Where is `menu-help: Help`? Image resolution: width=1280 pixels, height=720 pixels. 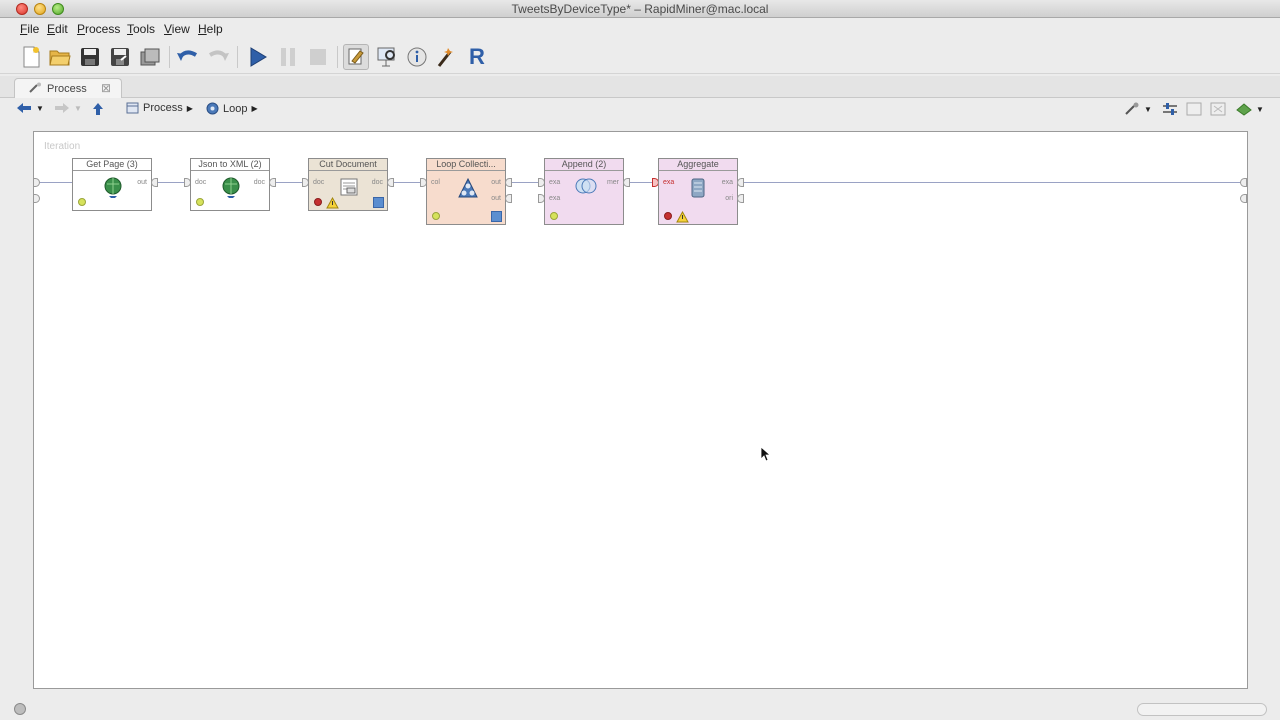
menu-help: Help is located at coordinates (210, 29).